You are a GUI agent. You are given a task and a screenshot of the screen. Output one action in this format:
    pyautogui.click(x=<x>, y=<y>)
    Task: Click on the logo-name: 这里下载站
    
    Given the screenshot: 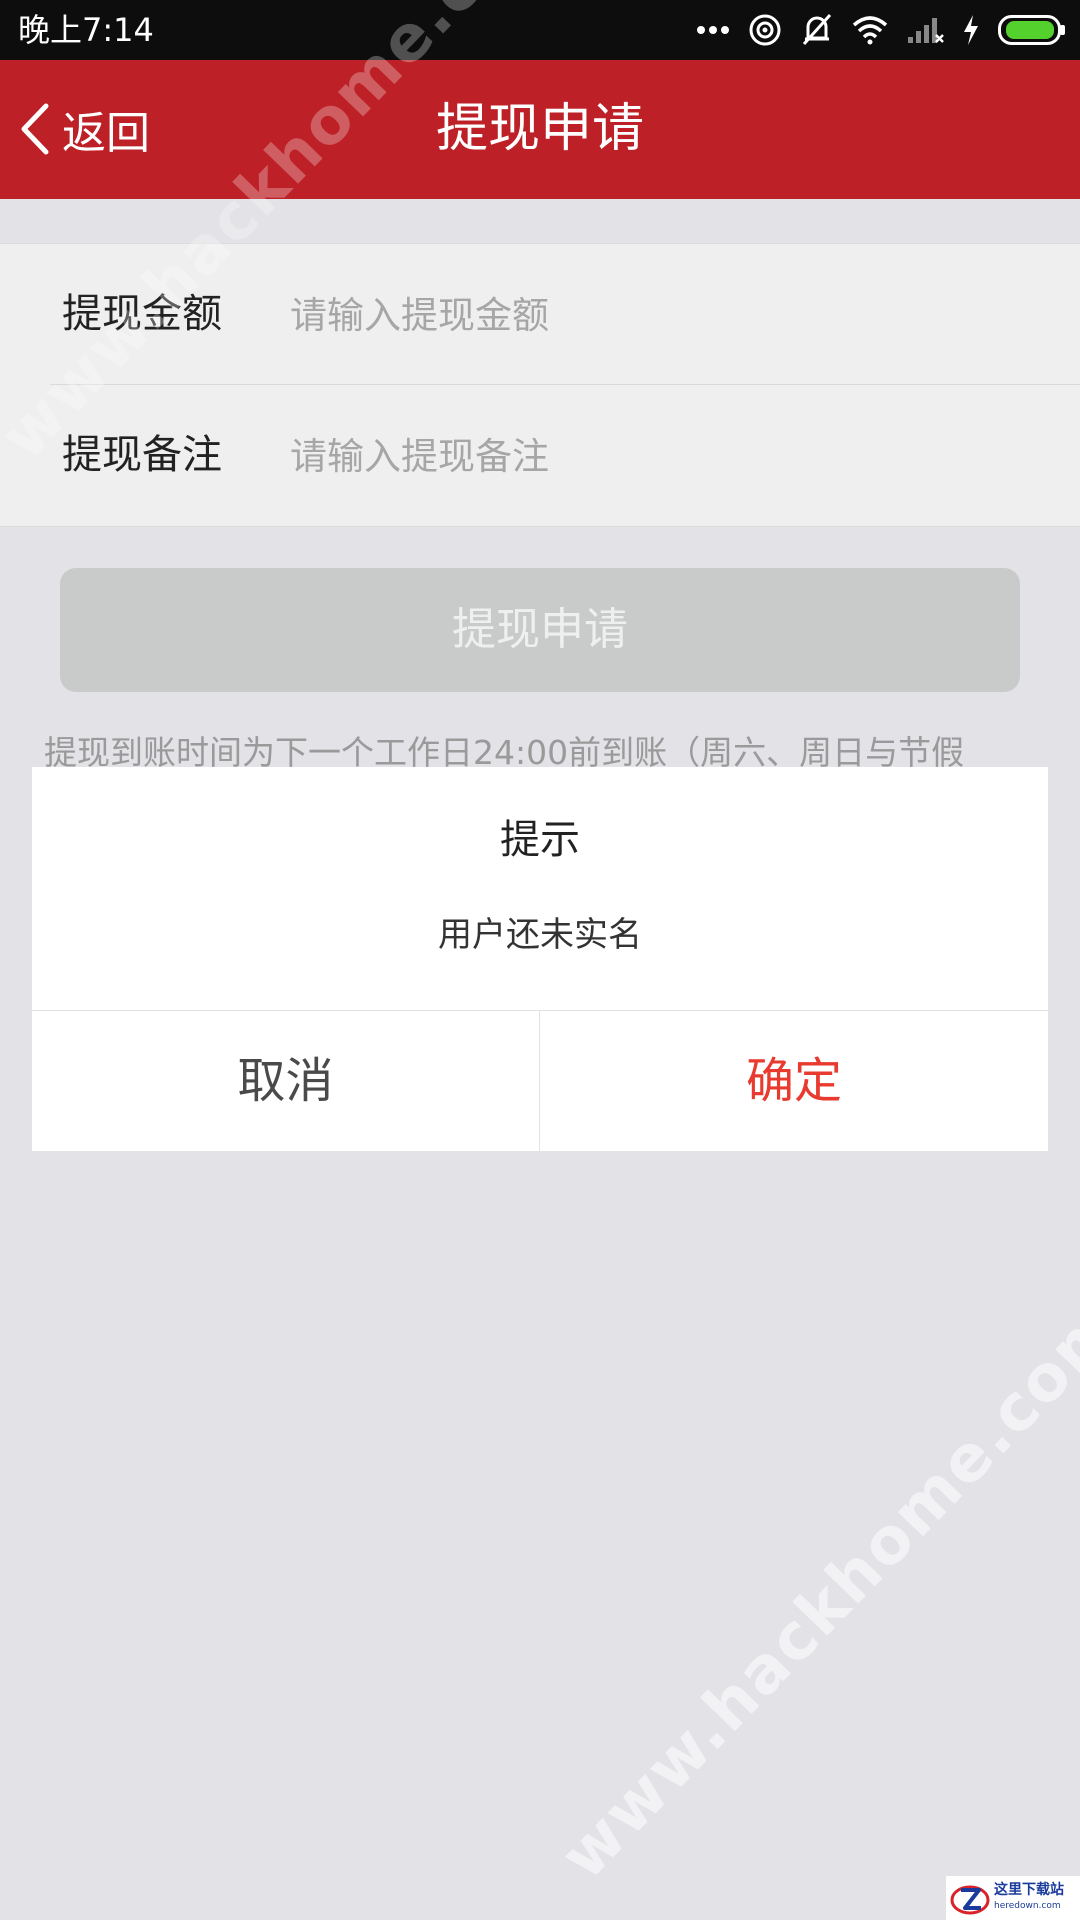 What is the action you would take?
    pyautogui.click(x=1029, y=1890)
    